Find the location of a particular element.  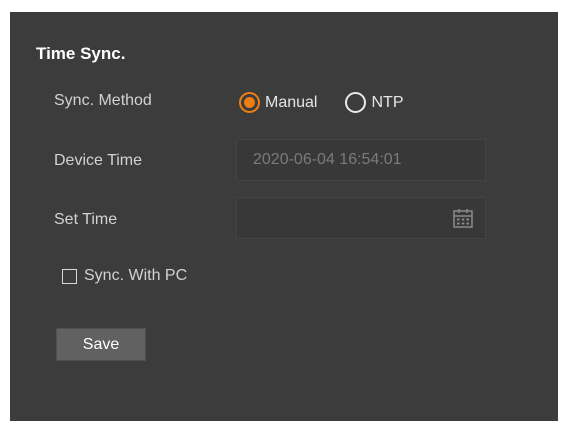

device-time-field: 2020-06-04 16:54:01 is located at coordinates (361, 160).